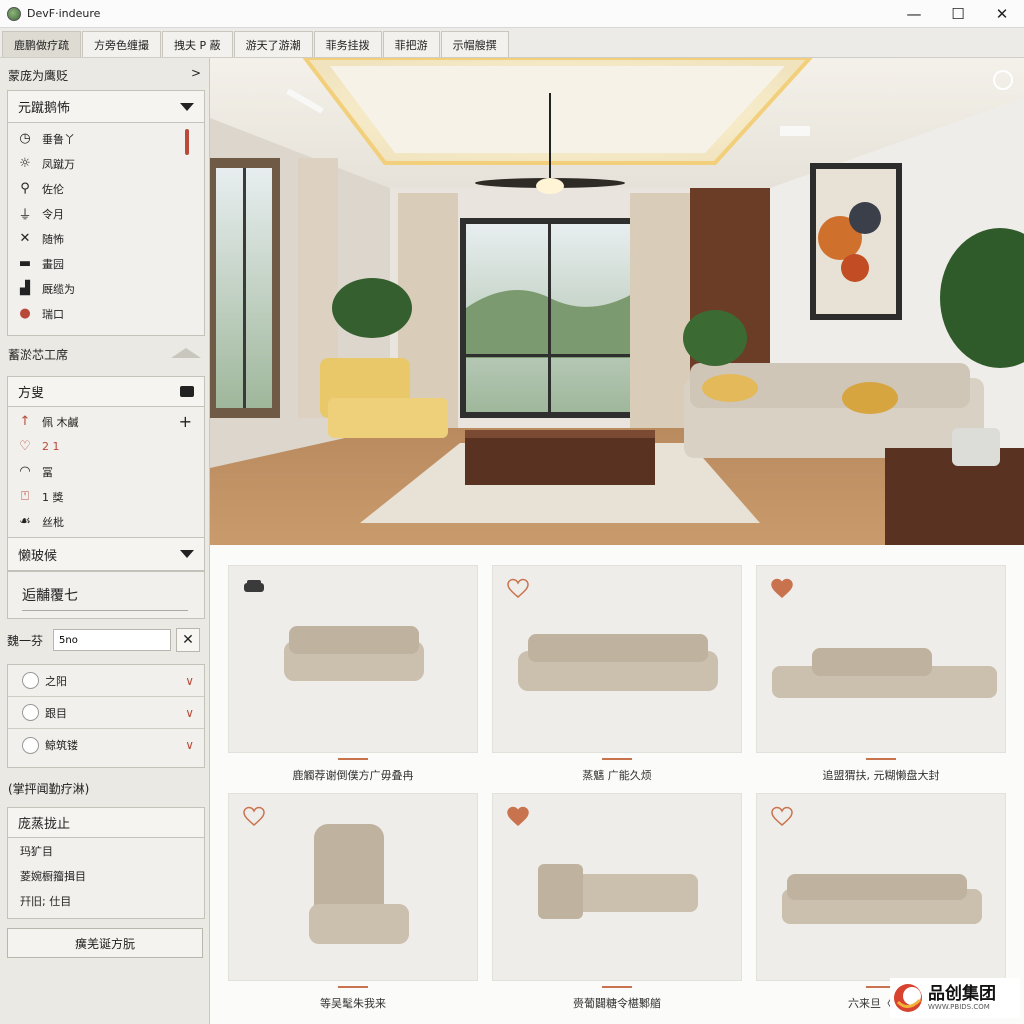  Describe the element at coordinates (106, 138) in the screenshot. I see `lighting-item: ◷ 垂鲁丫` at that location.